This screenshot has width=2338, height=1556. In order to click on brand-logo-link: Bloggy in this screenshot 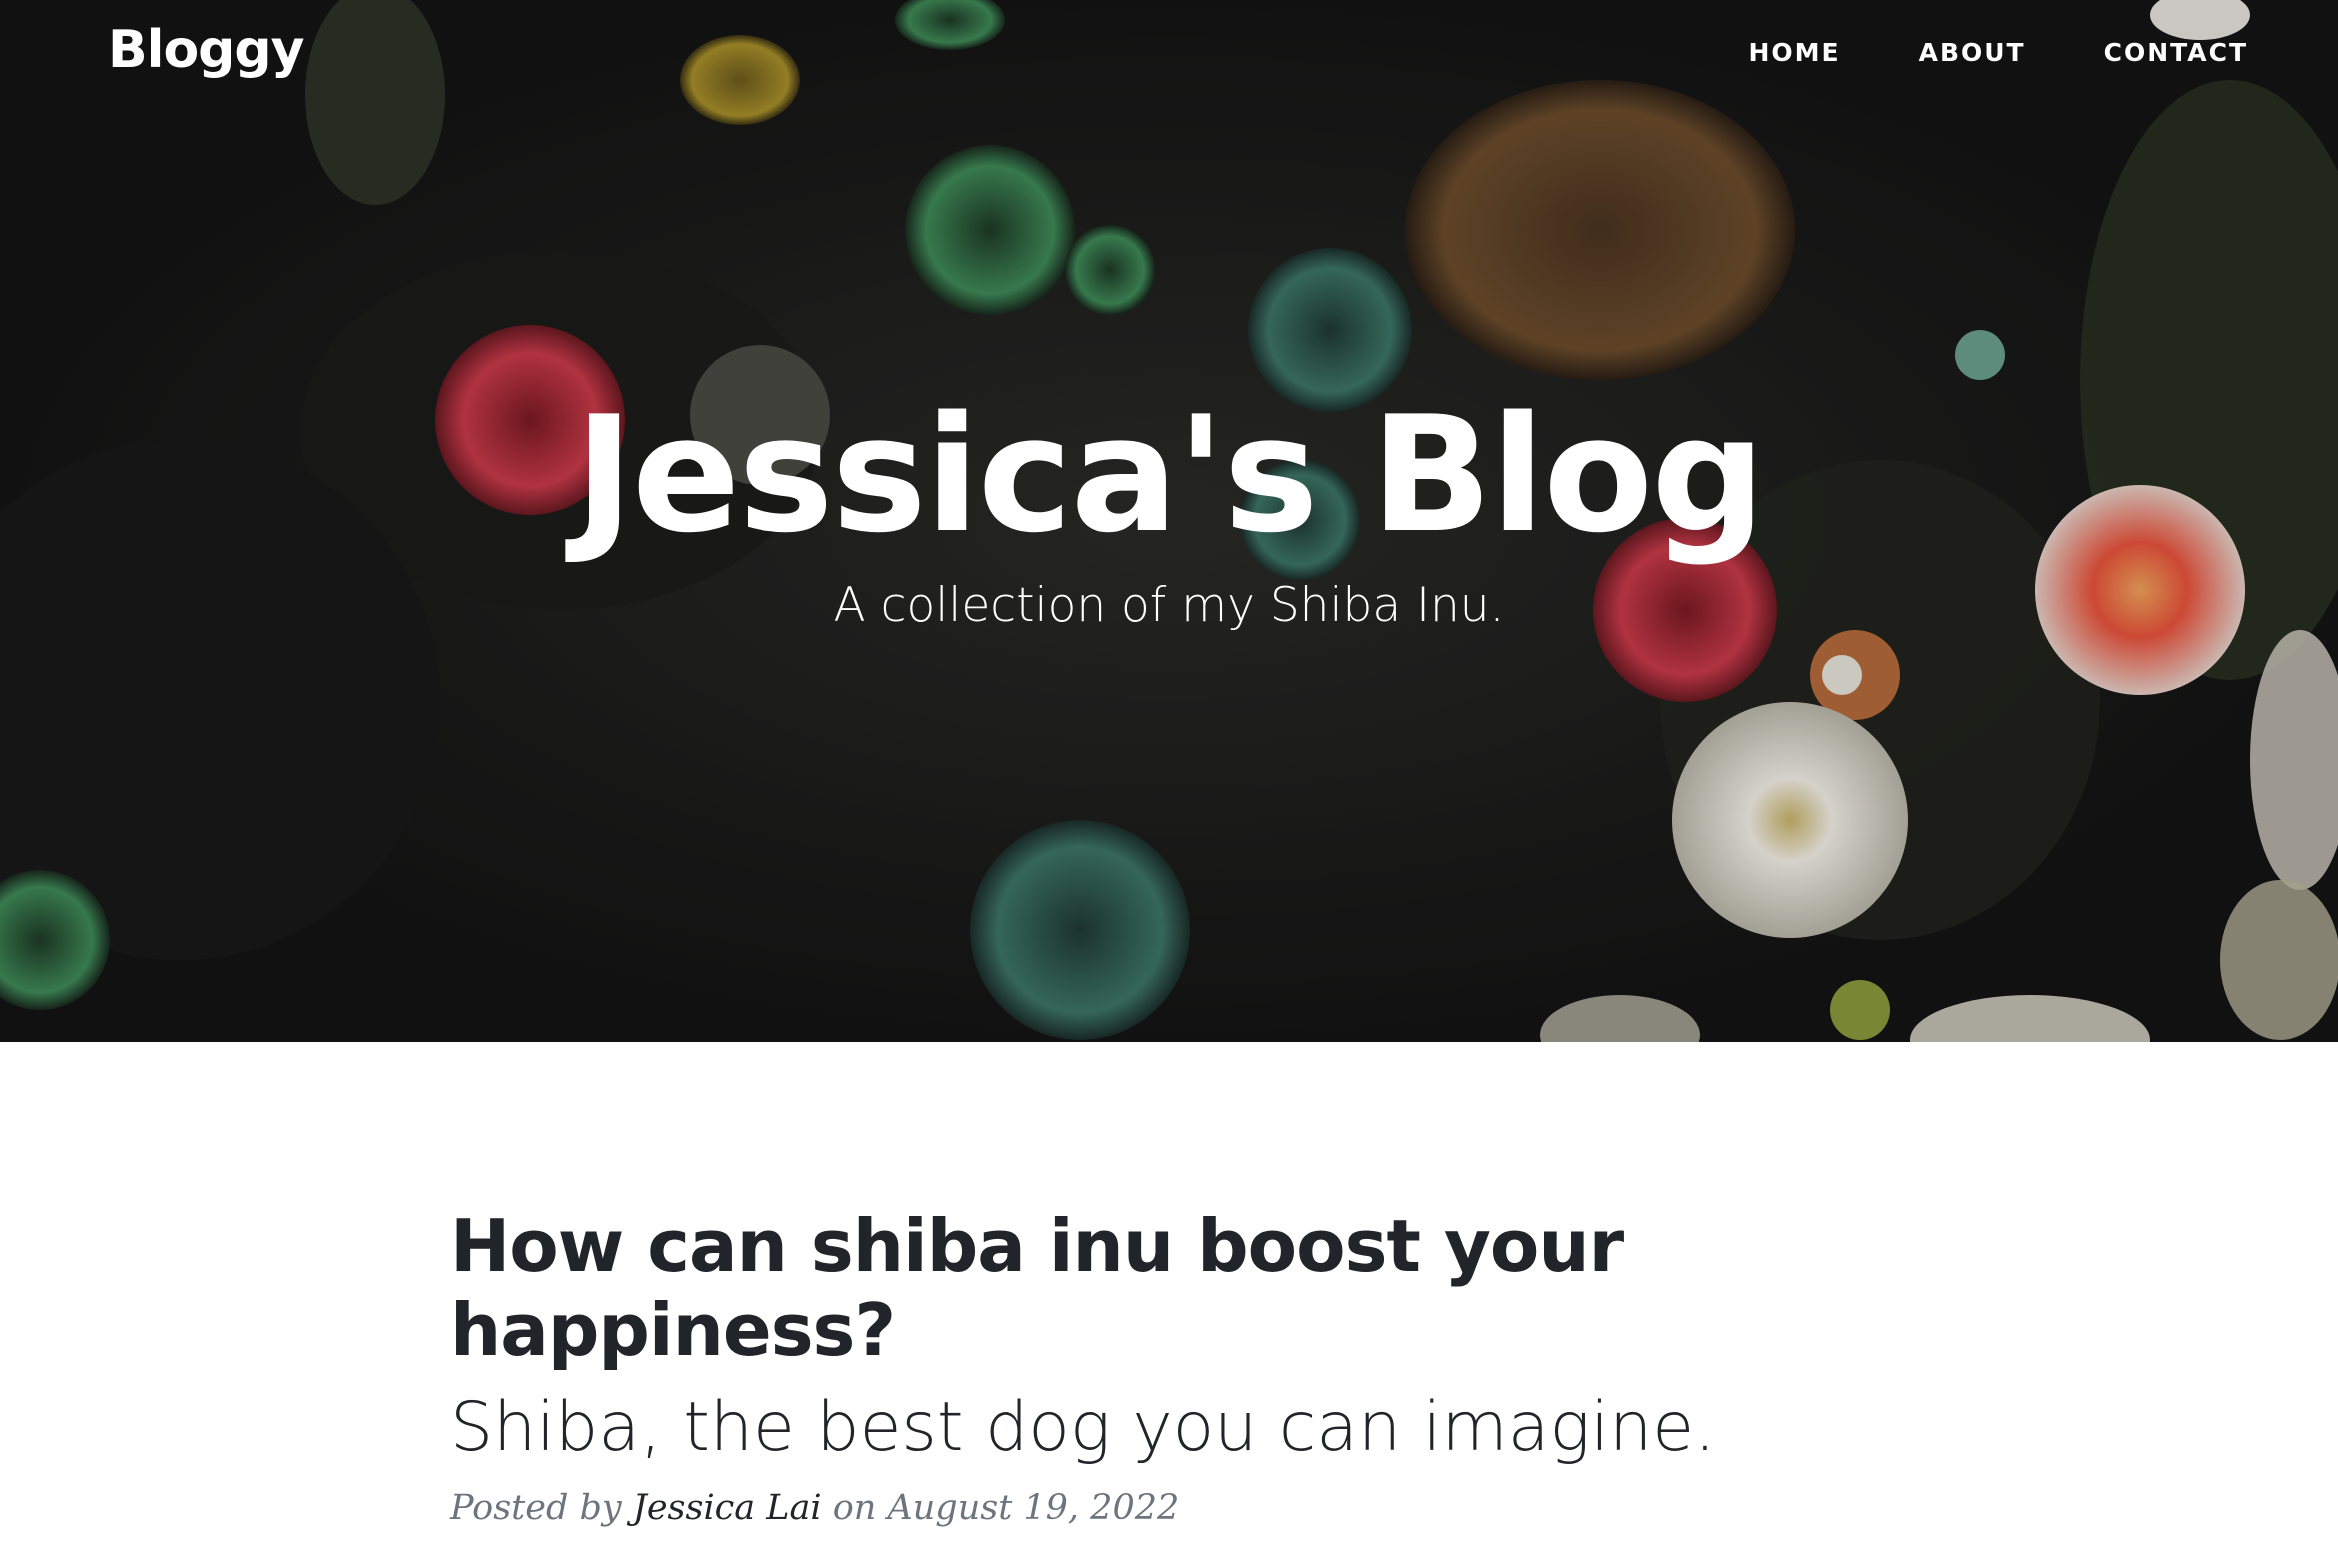, I will do `click(206, 50)`.